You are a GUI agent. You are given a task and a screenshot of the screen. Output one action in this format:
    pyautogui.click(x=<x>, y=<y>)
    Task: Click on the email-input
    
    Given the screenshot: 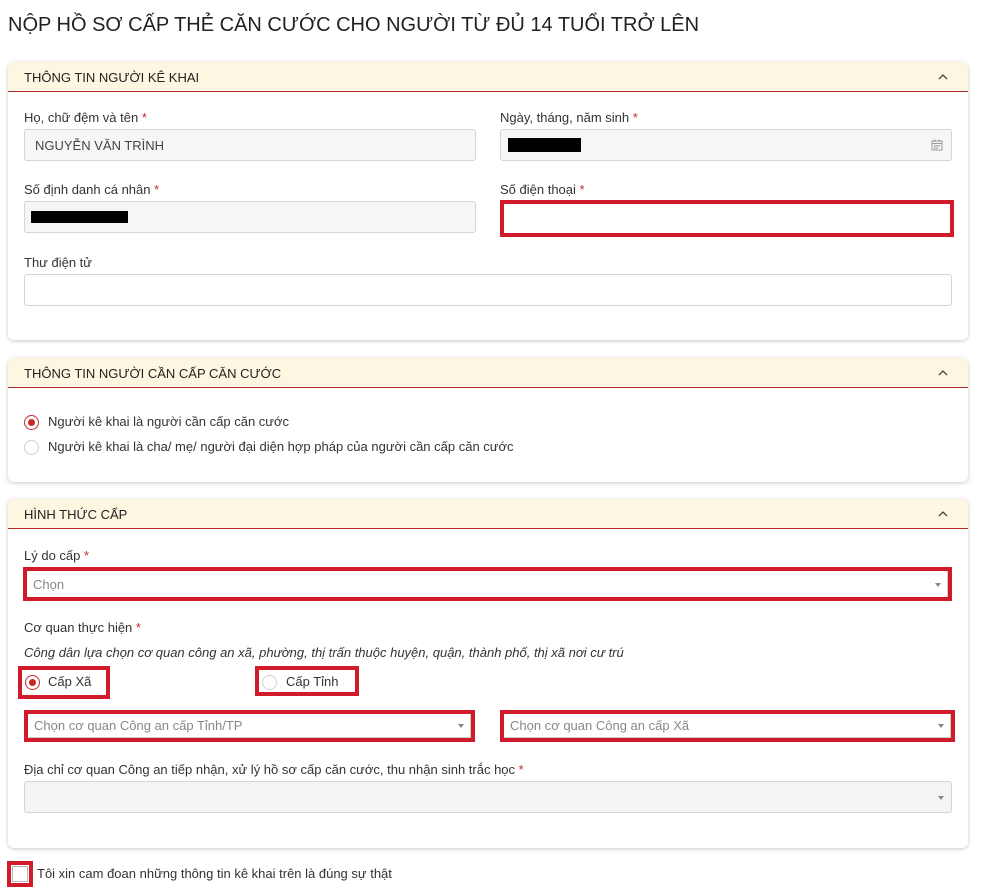 What is the action you would take?
    pyautogui.click(x=488, y=290)
    